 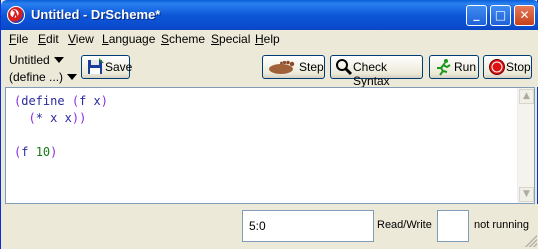 I want to click on close-icon: ✕, so click(x=524, y=15).